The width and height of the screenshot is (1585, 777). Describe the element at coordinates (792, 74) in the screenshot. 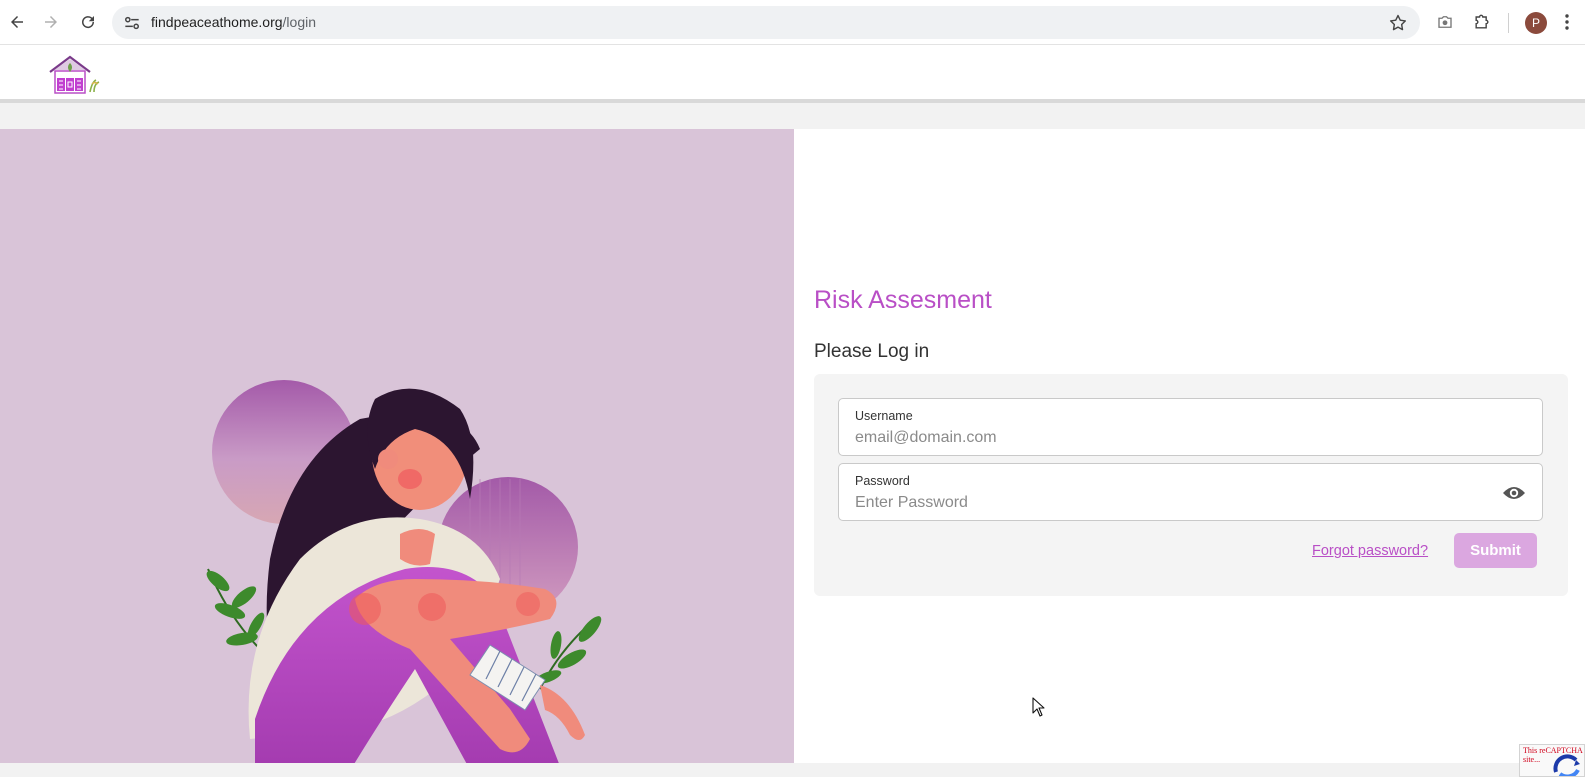

I see `site-header` at that location.